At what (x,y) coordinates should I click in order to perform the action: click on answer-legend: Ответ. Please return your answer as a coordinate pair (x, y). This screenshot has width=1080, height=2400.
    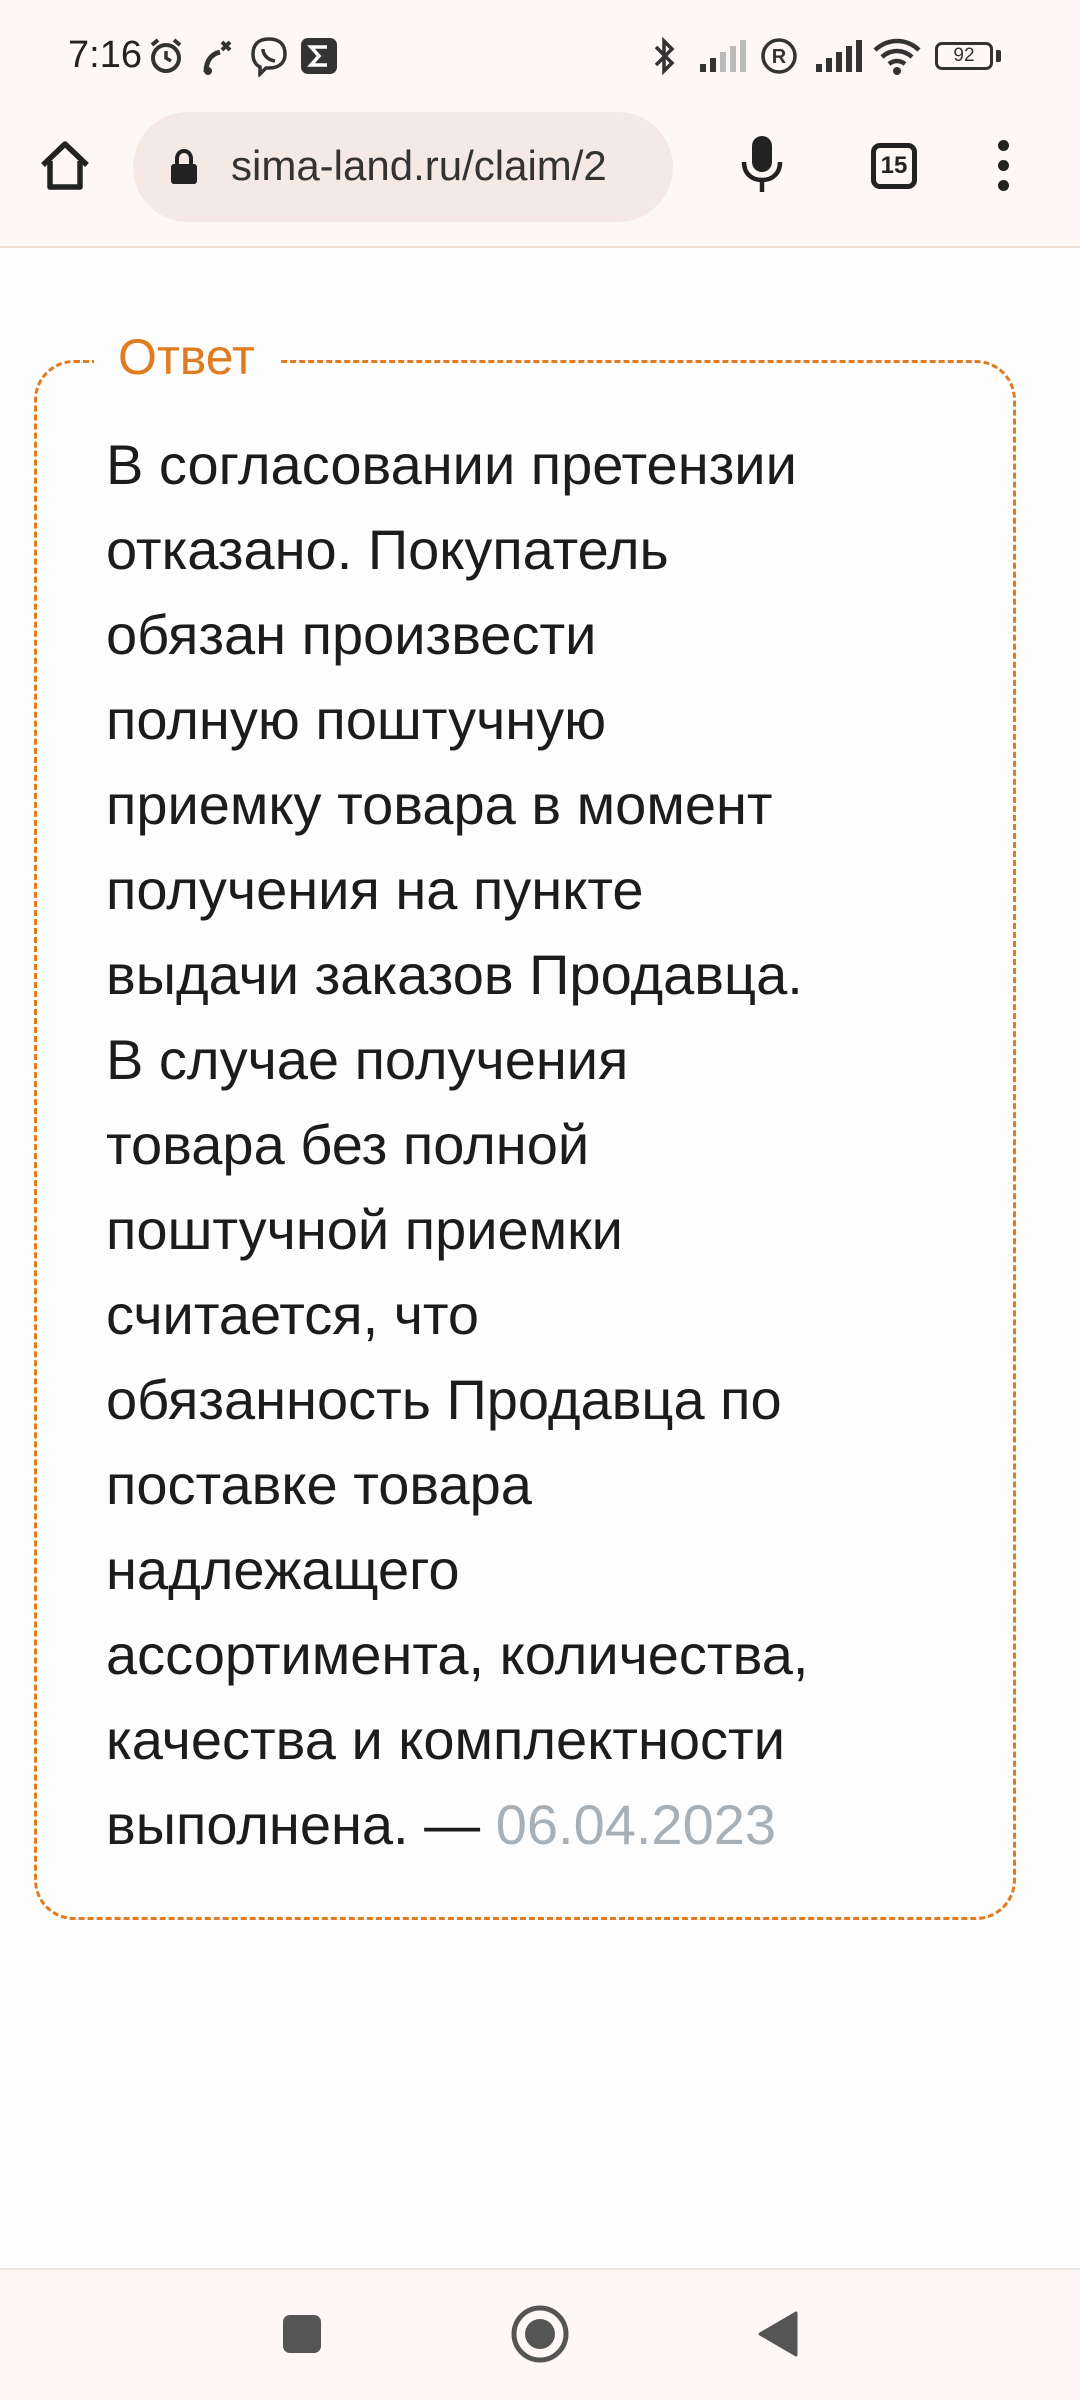
    Looking at the image, I should click on (186, 357).